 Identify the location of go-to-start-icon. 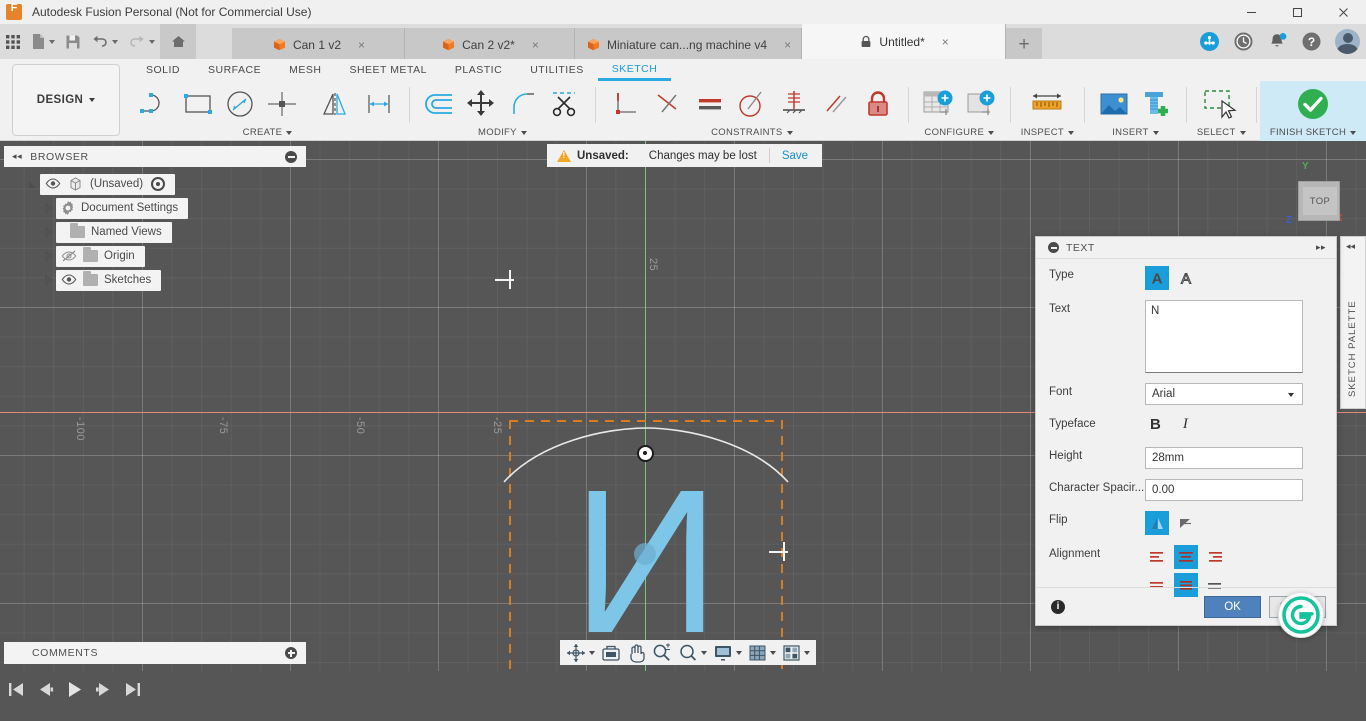
(16, 689).